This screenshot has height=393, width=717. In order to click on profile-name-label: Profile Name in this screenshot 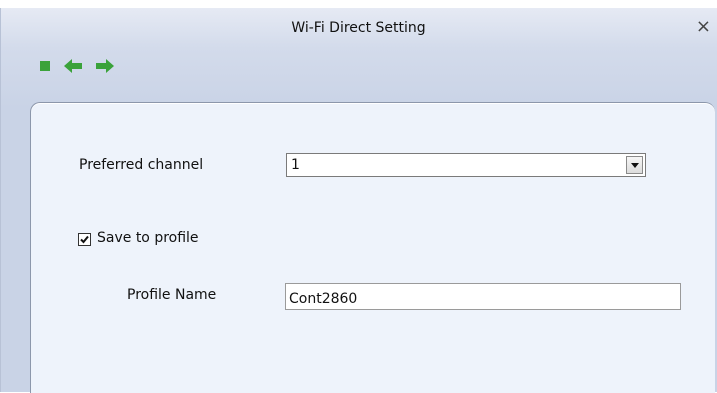, I will do `click(172, 295)`.